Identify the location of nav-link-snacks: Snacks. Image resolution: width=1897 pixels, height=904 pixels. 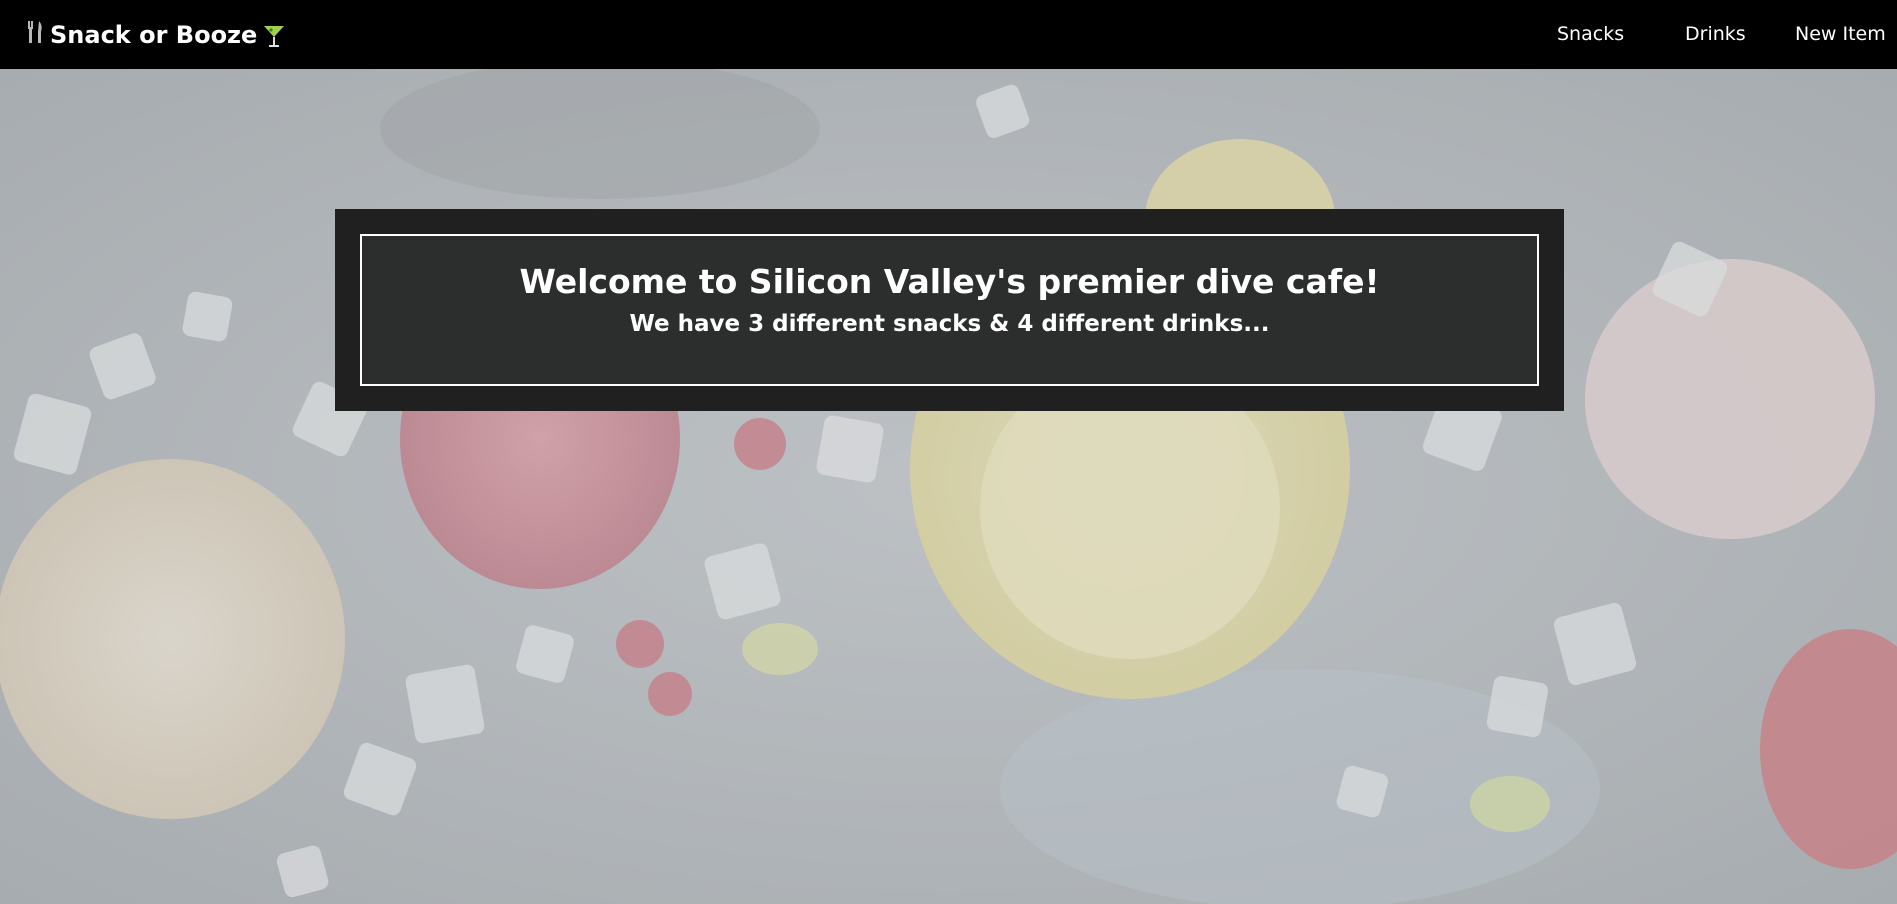
(1590, 34).